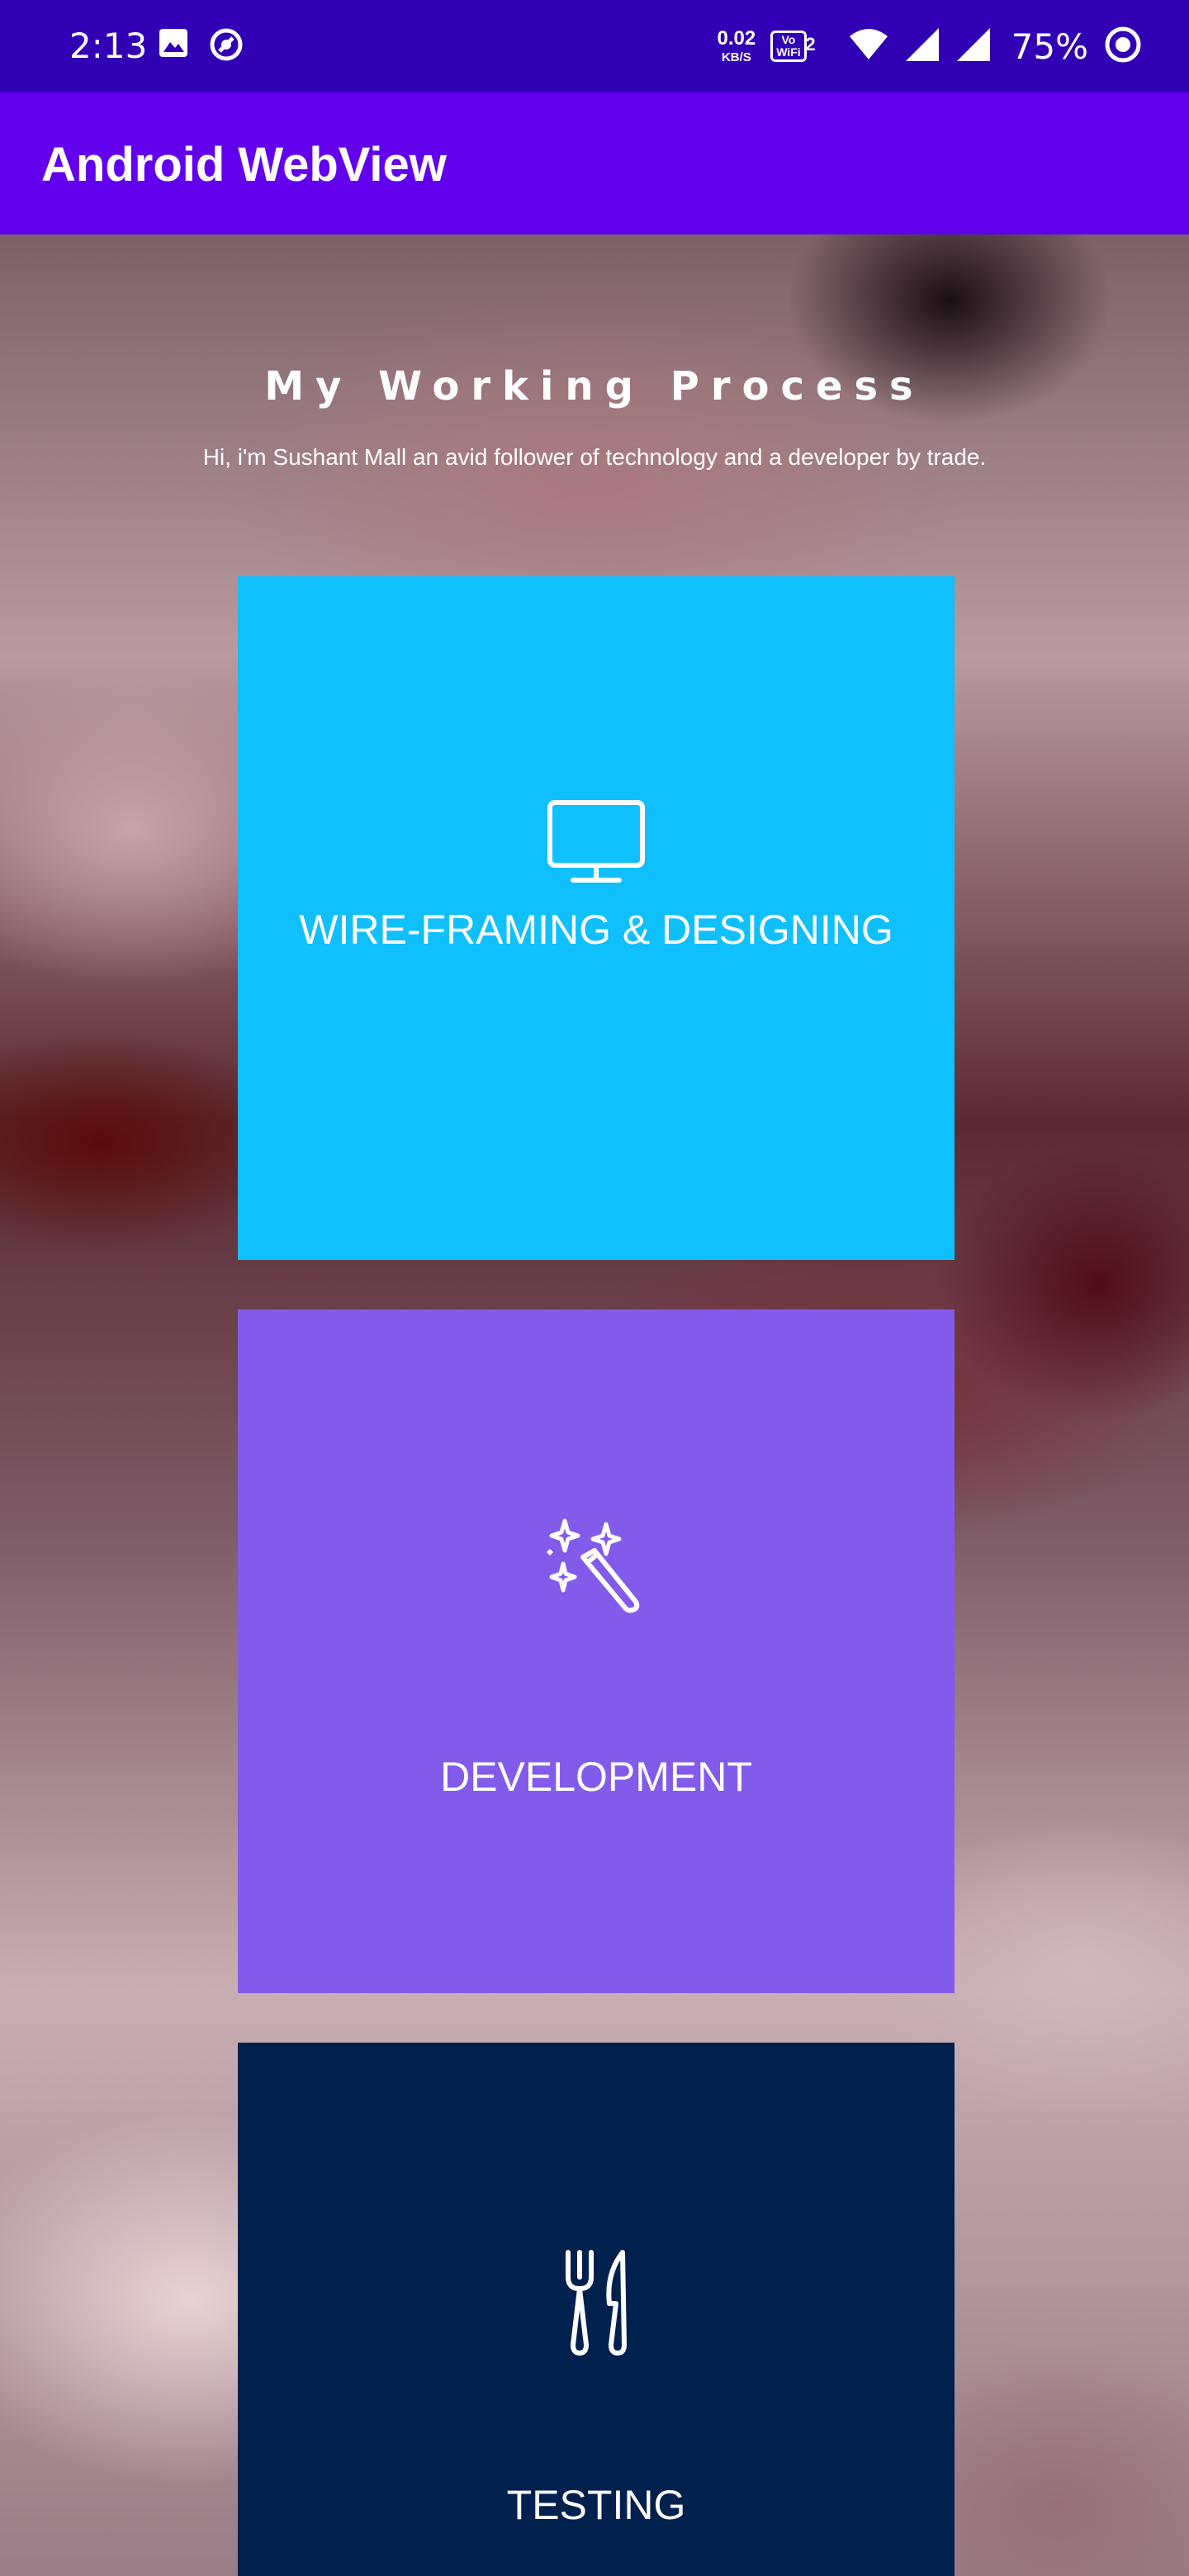  Describe the element at coordinates (868, 46) in the screenshot. I see `wifi-icon` at that location.